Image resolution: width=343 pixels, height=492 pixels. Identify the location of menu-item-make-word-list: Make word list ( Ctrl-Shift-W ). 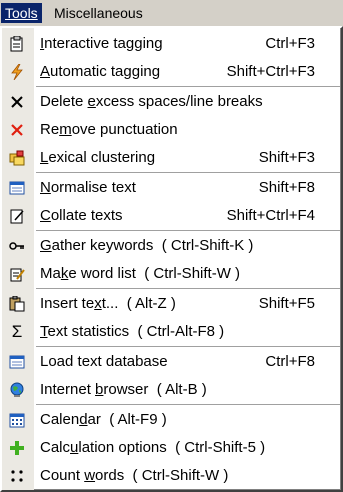
(171, 274).